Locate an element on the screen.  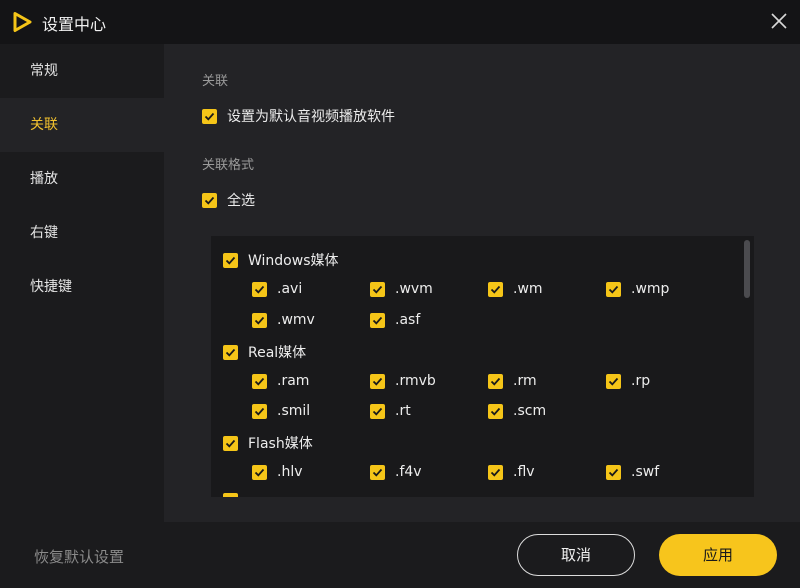
format-item: .scm is located at coordinates (517, 411).